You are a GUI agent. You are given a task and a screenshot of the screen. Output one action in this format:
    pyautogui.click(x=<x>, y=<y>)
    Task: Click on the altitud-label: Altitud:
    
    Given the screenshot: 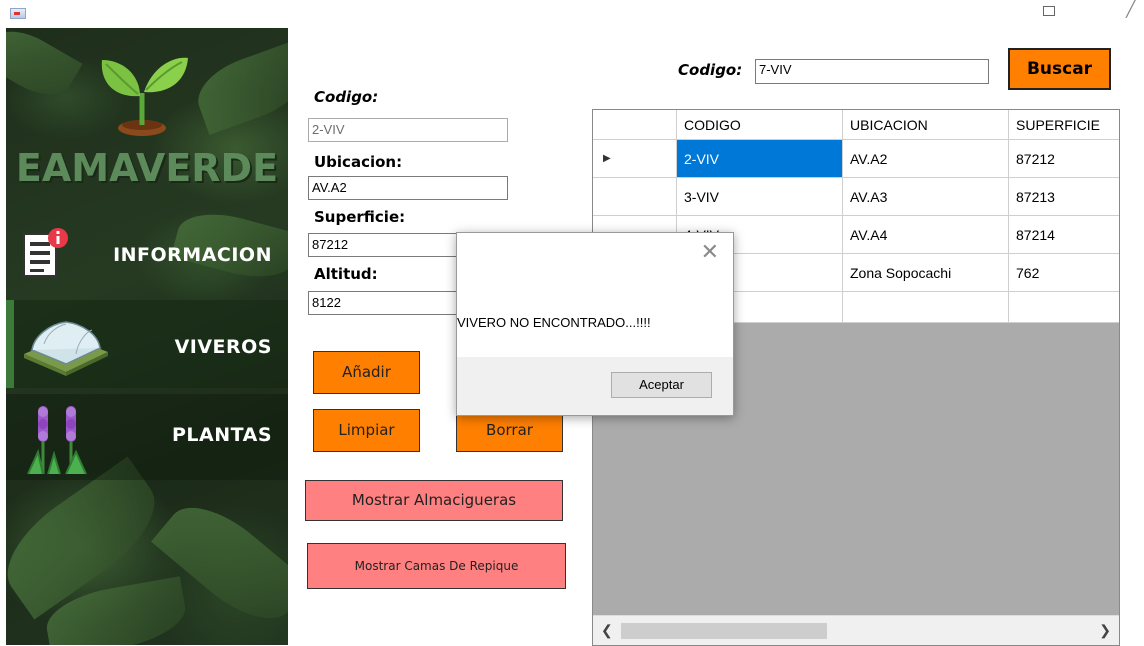 What is the action you would take?
    pyautogui.click(x=346, y=274)
    